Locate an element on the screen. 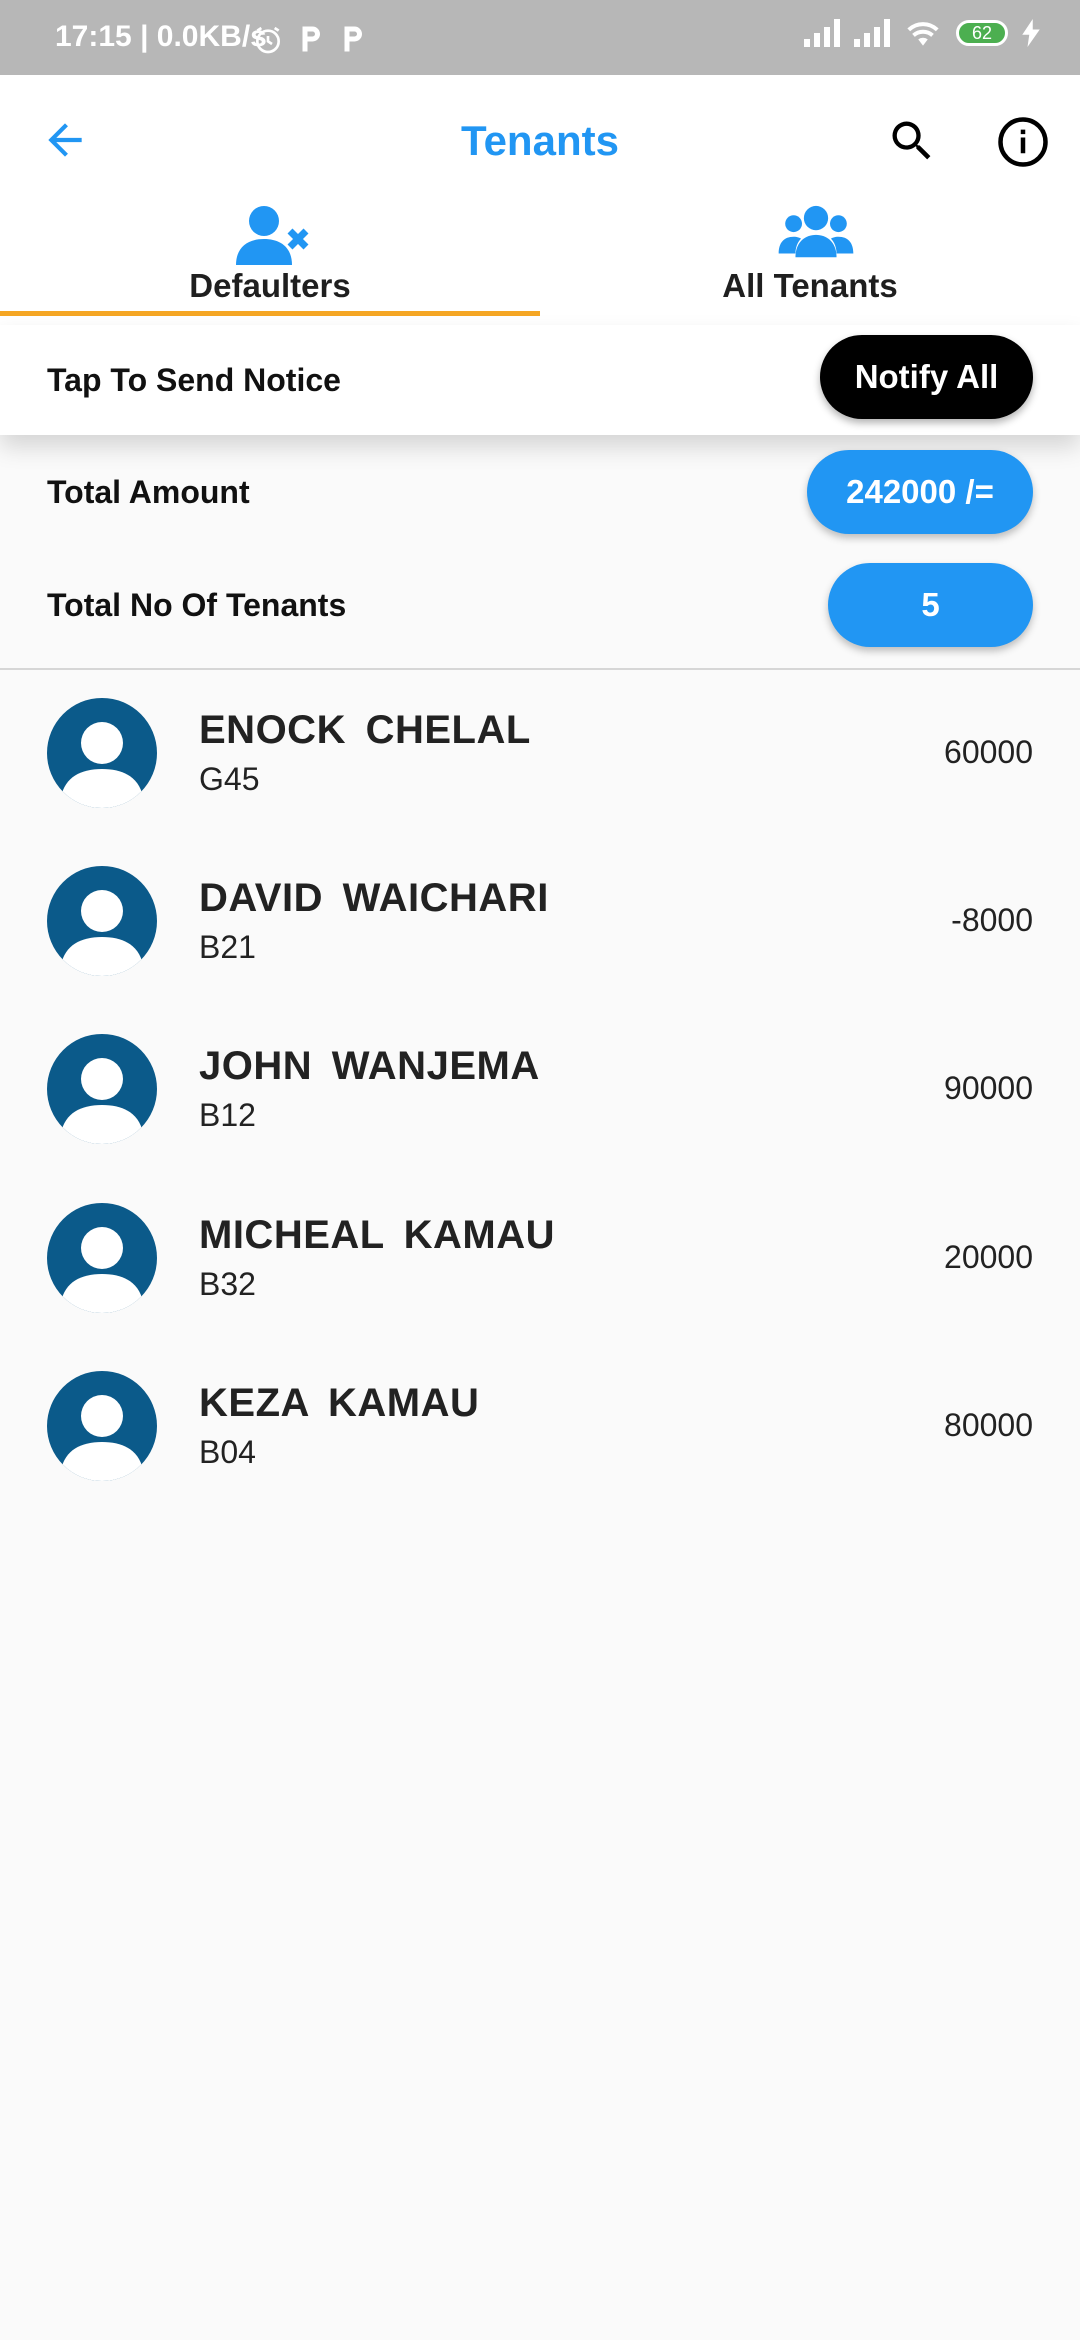 This screenshot has width=1080, height=2340. tenant-unit: B32 is located at coordinates (227, 1284).